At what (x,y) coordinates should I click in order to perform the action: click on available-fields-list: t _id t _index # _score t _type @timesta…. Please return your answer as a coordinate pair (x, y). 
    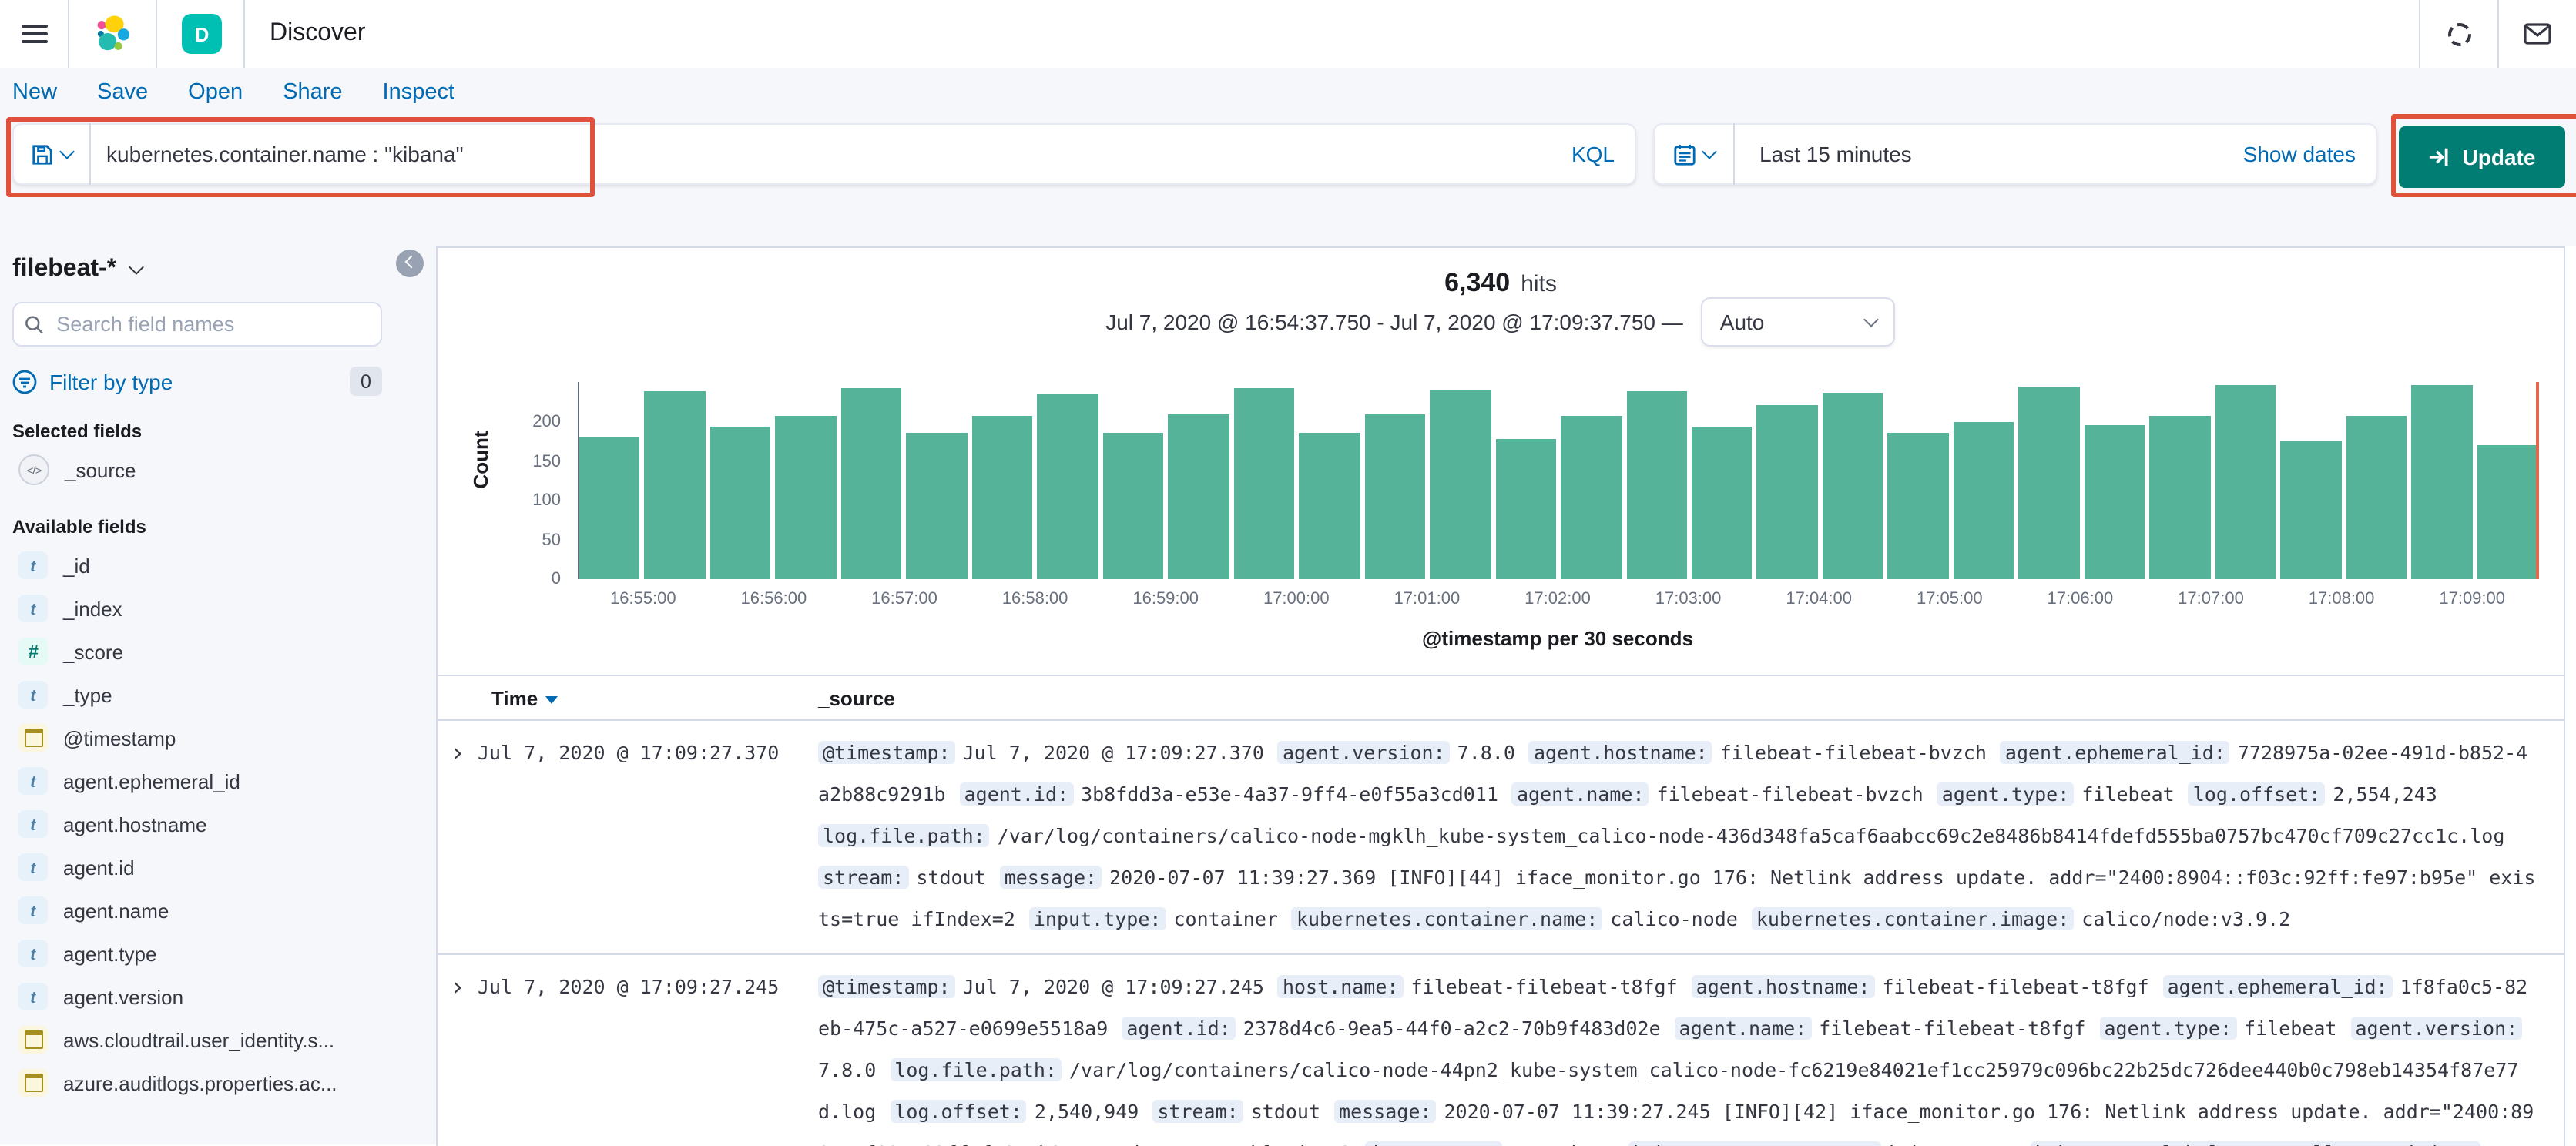
    Looking at the image, I should click on (224, 824).